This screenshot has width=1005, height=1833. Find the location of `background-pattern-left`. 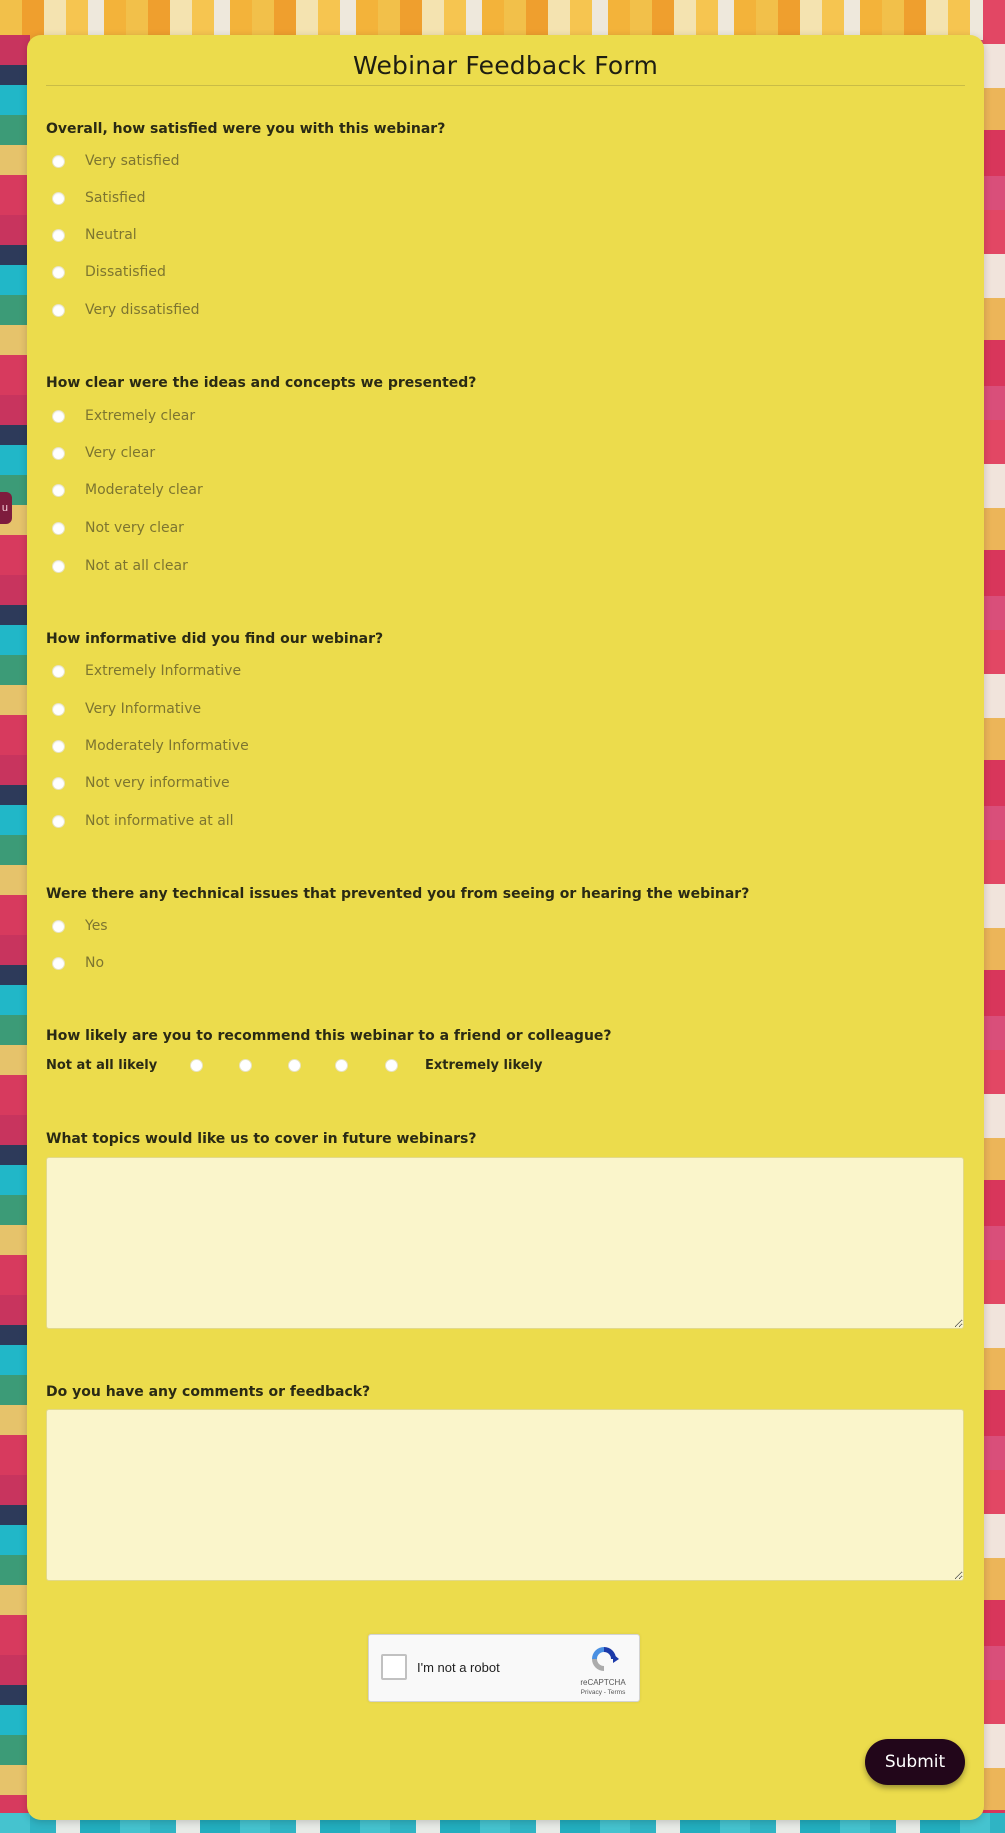

background-pattern-left is located at coordinates (15, 934).